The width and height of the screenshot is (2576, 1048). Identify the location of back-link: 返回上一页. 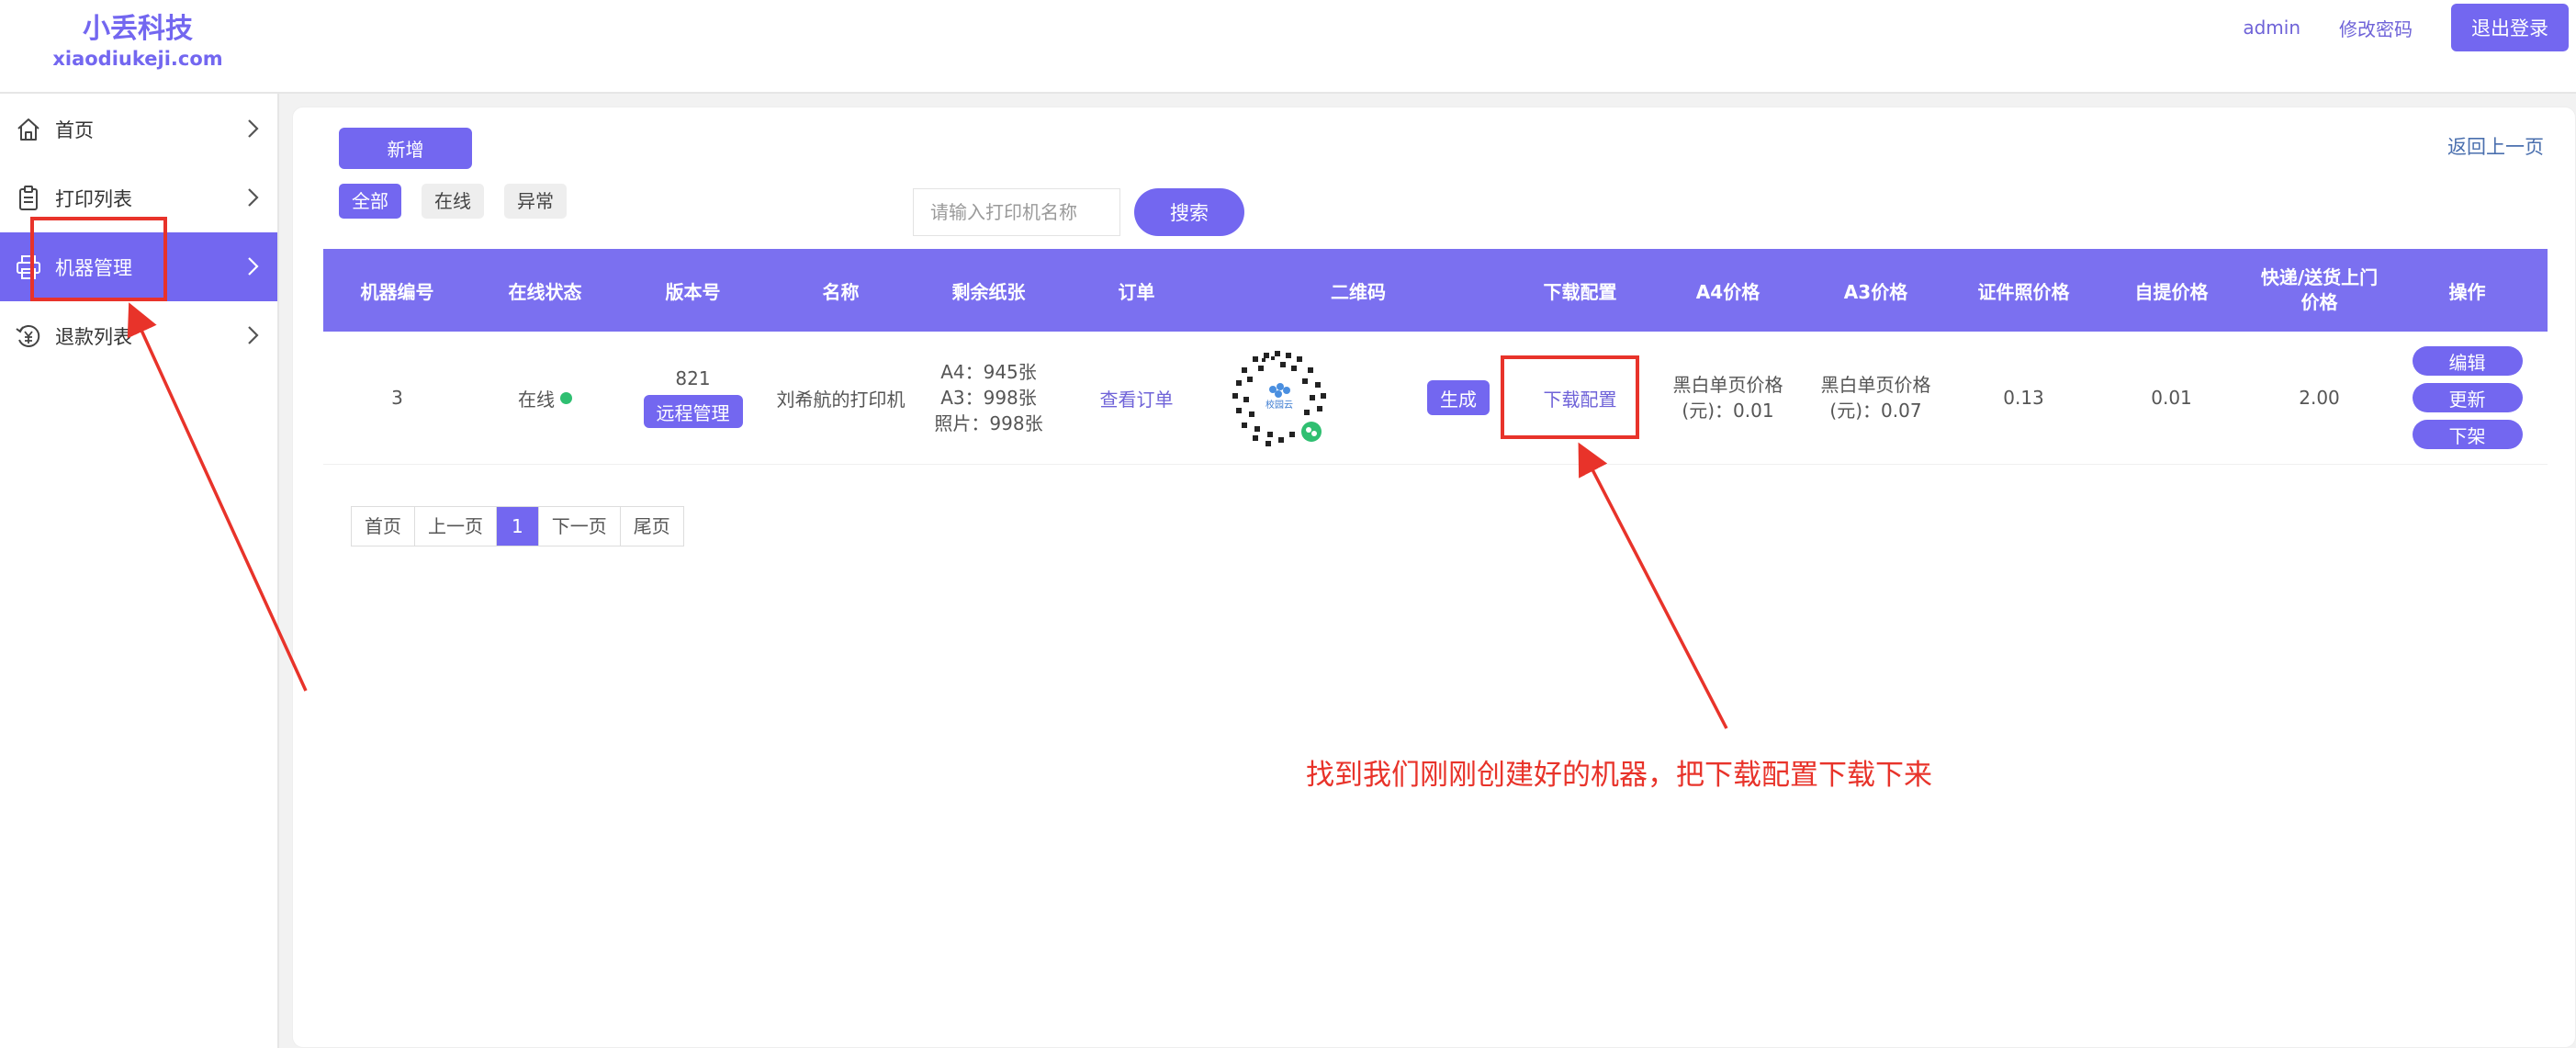
(2495, 146).